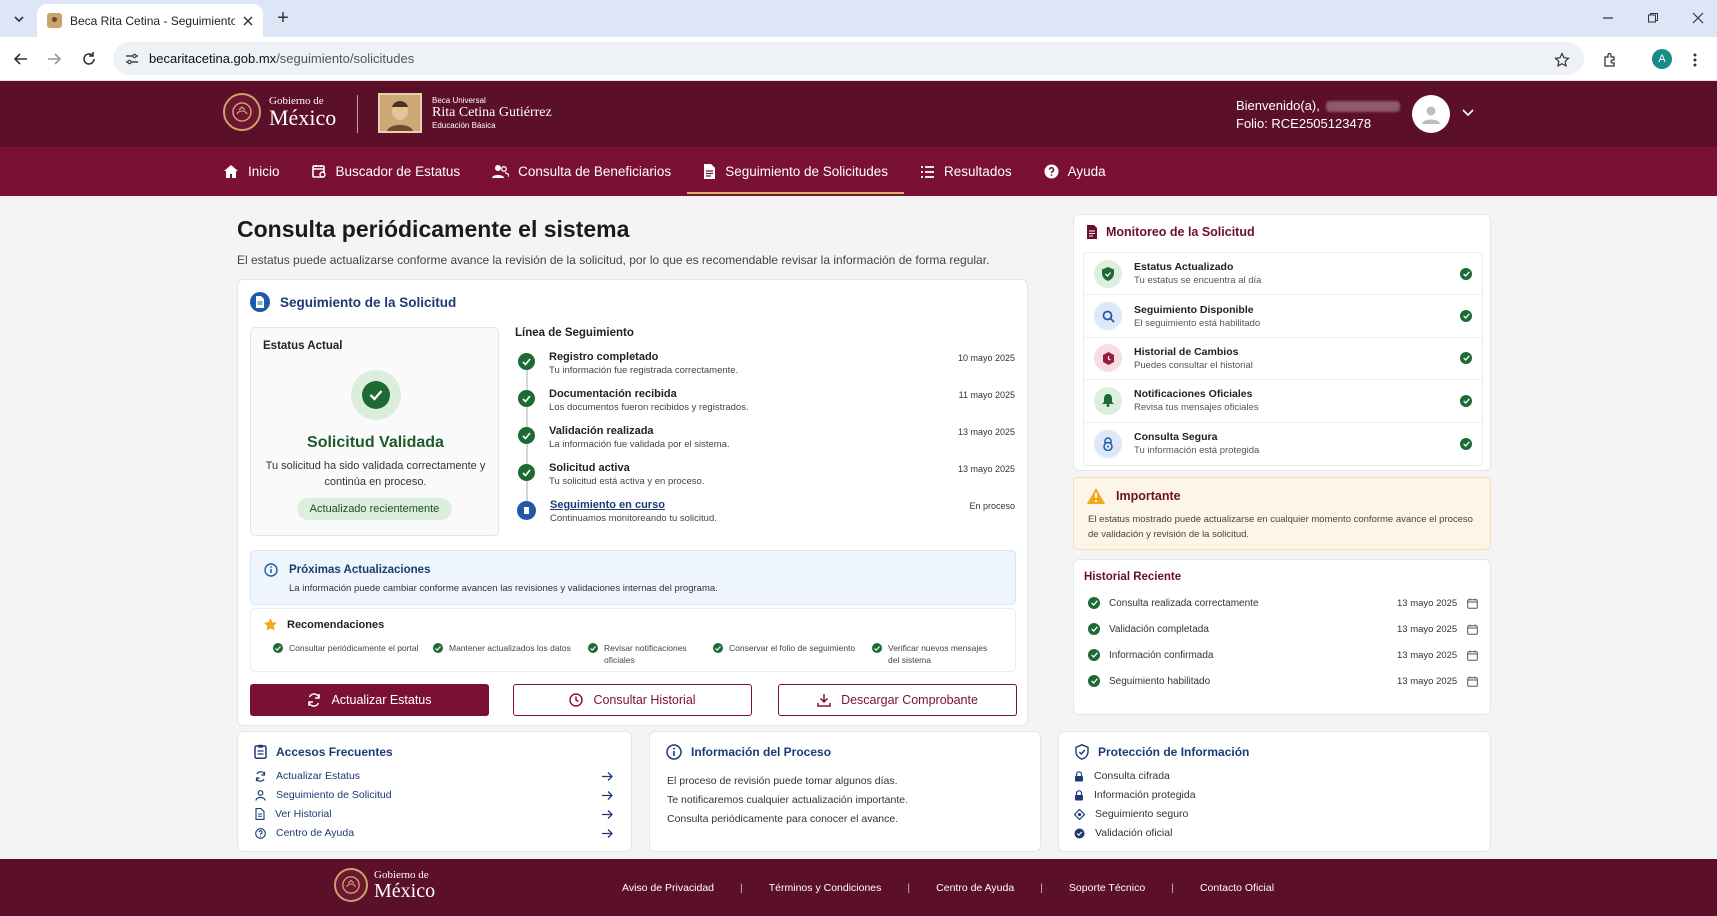  What do you see at coordinates (314, 700) in the screenshot?
I see `refresh-icon` at bounding box center [314, 700].